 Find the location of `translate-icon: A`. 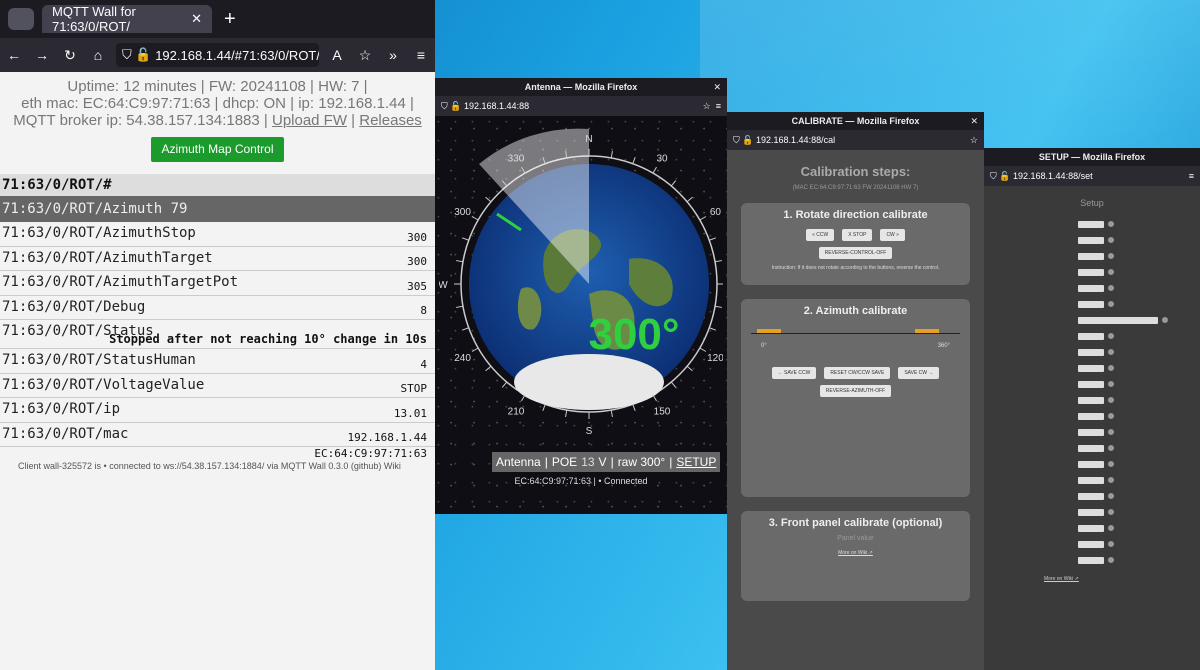

translate-icon: A is located at coordinates (337, 55).